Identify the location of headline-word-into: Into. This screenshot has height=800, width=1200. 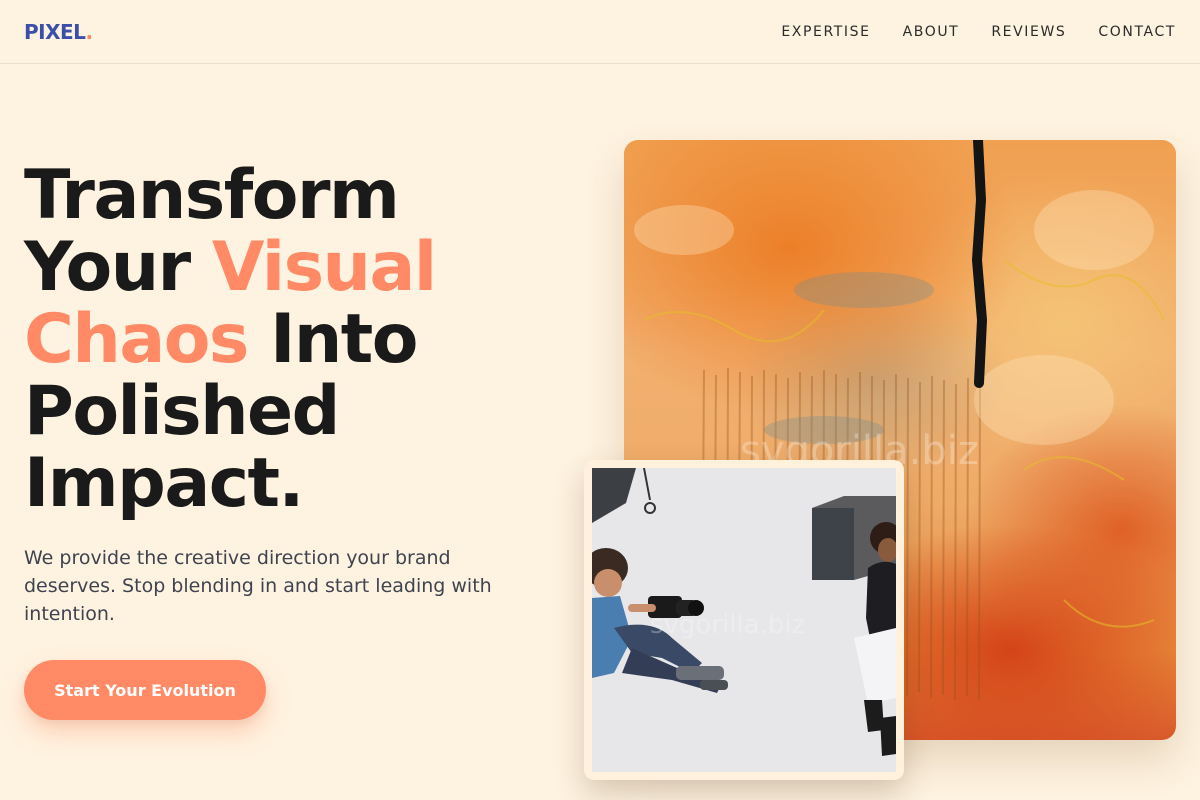
(332, 339).